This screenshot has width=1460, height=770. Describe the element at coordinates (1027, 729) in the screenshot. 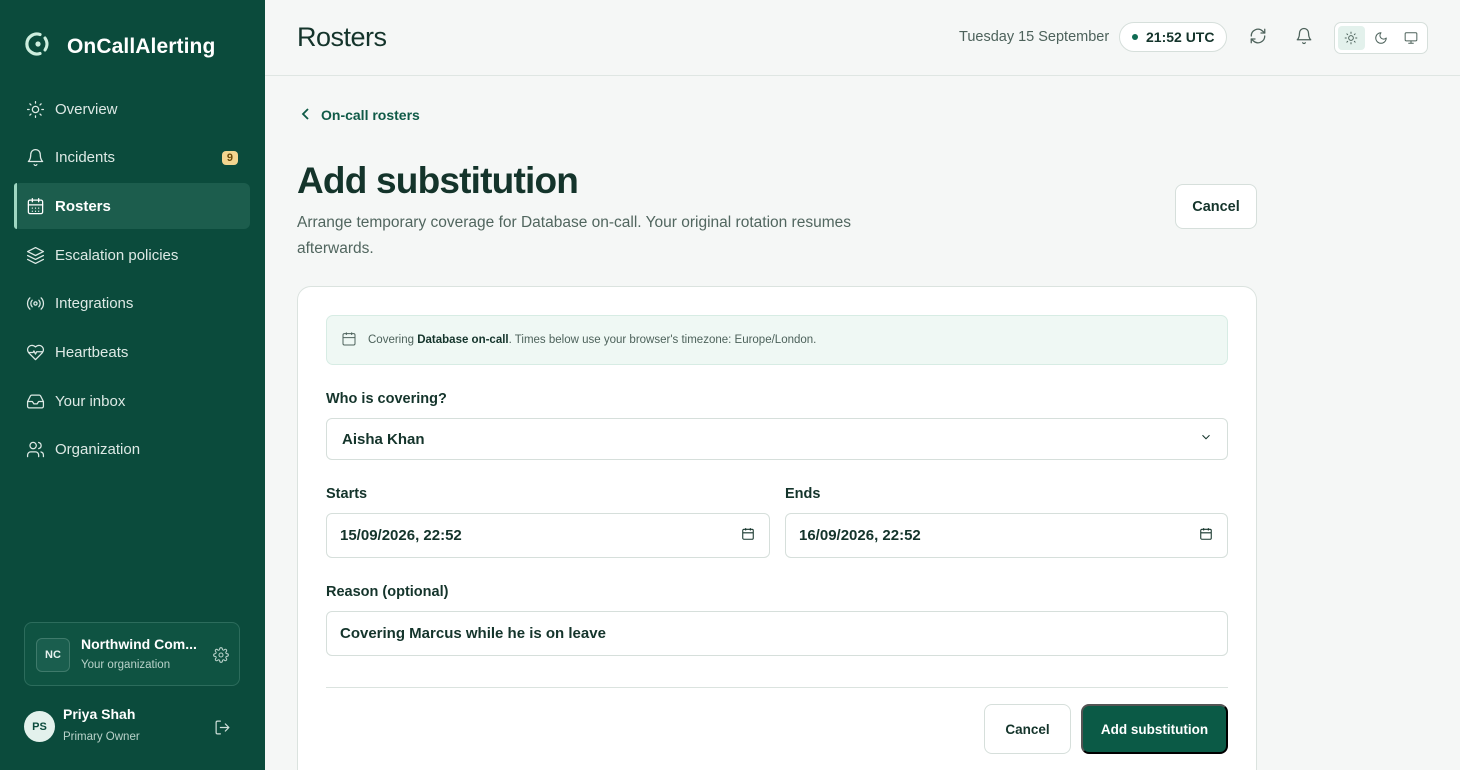

I see `footer-cancel-button: Cancel` at that location.